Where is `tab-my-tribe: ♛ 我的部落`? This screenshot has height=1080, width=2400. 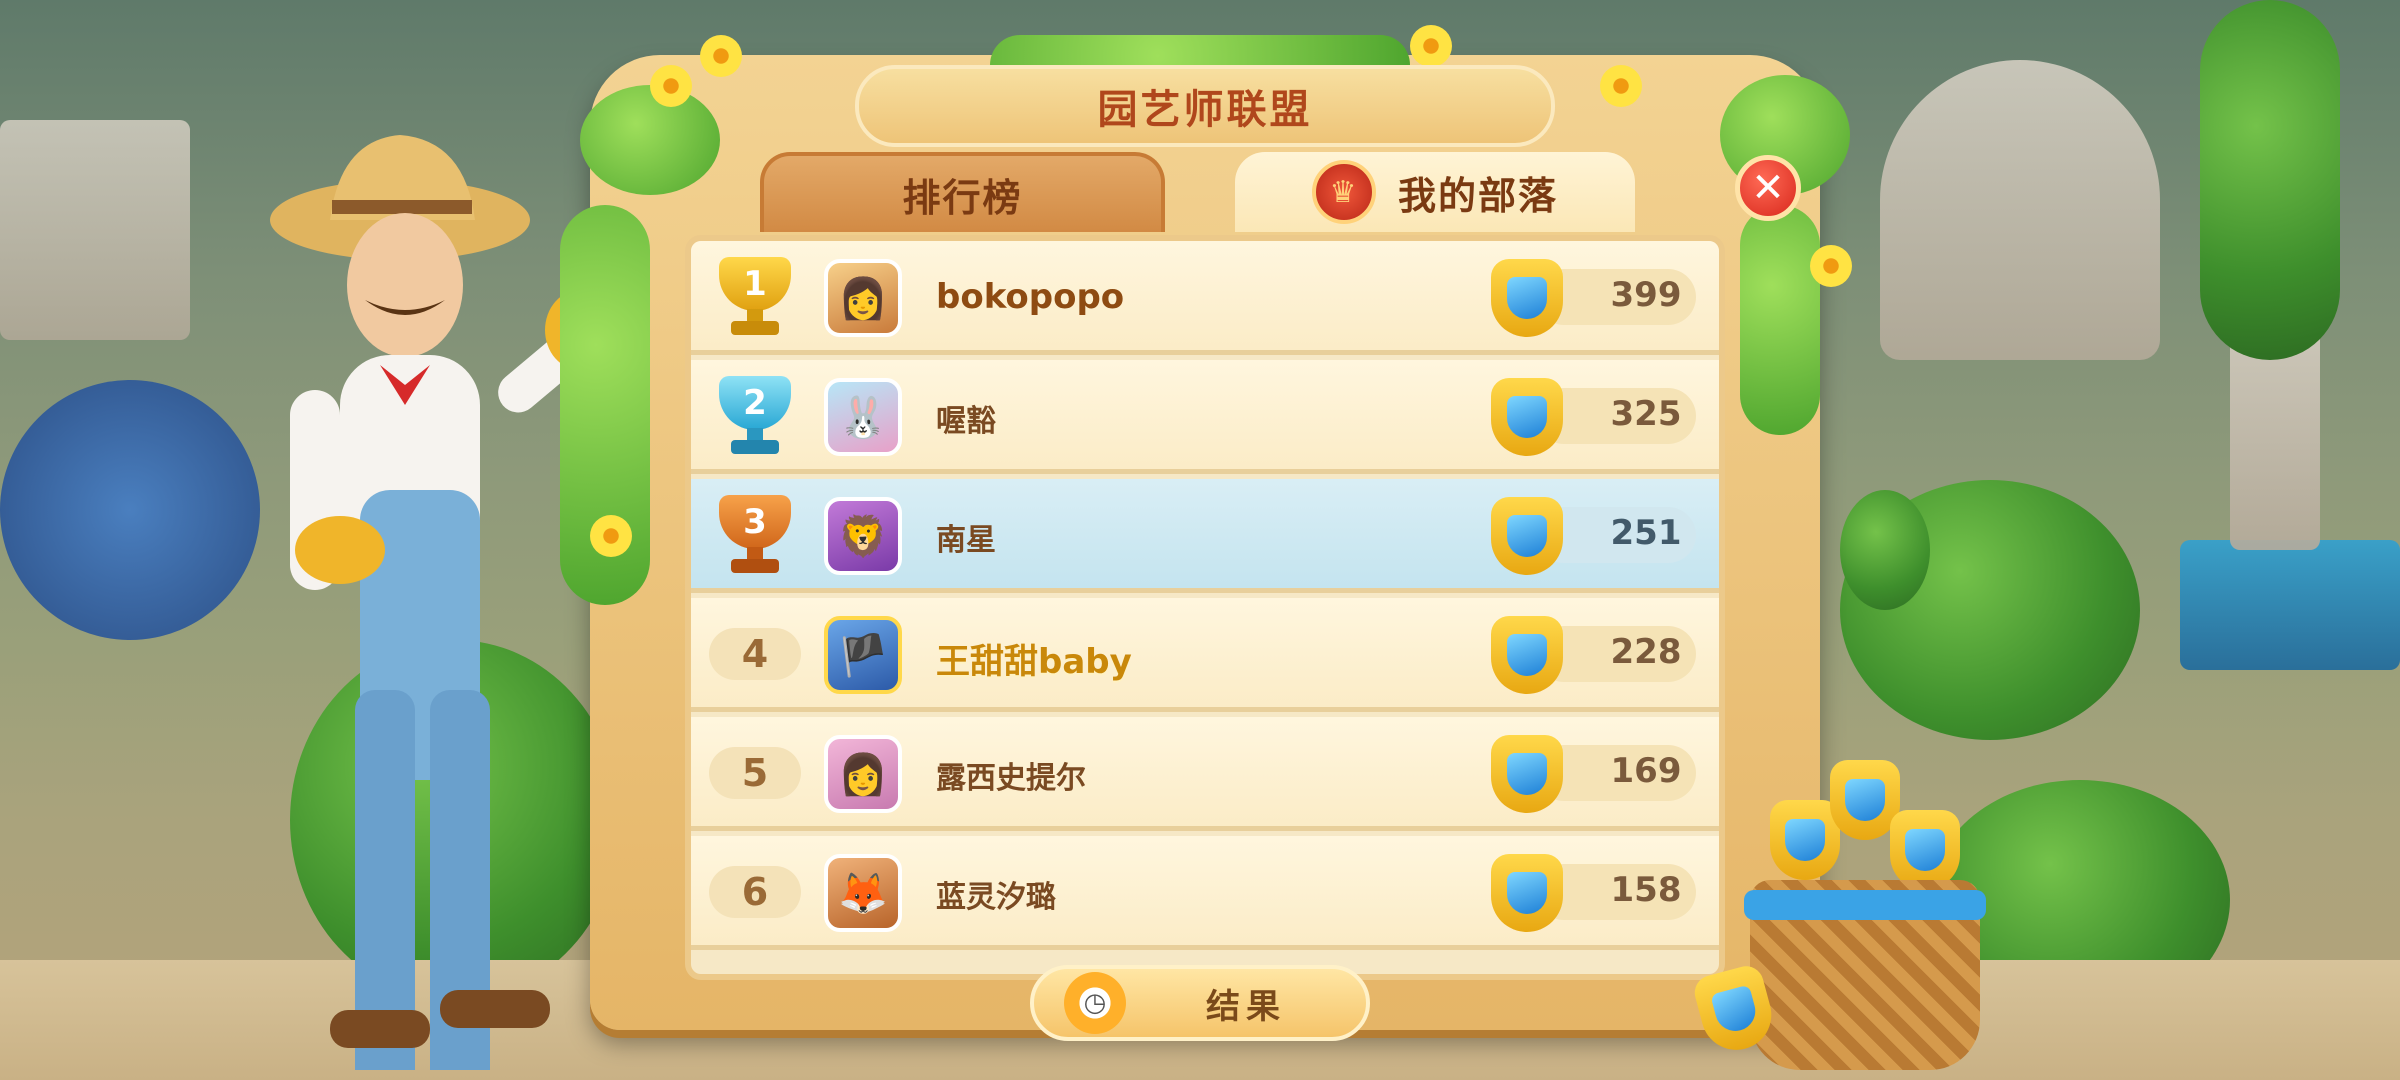
tab-my-tribe: ♛ 我的部落 is located at coordinates (1435, 192).